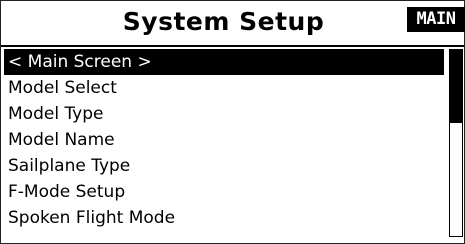 This screenshot has height=244, width=465. Describe the element at coordinates (232, 46) in the screenshot. I see `title-divider` at that location.